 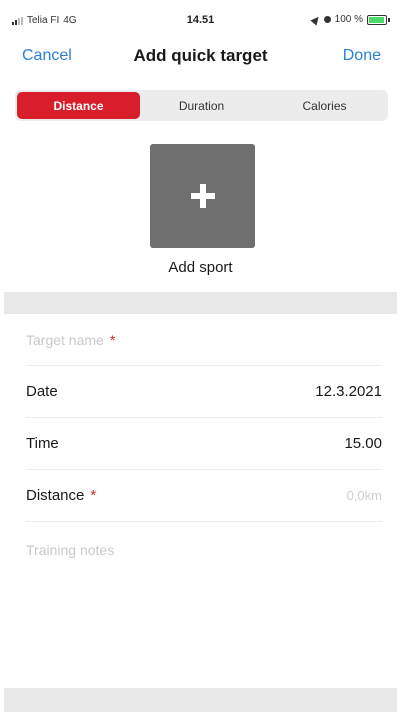 What do you see at coordinates (204, 496) in the screenshot?
I see `distance-row: Distance * 0,0km` at bounding box center [204, 496].